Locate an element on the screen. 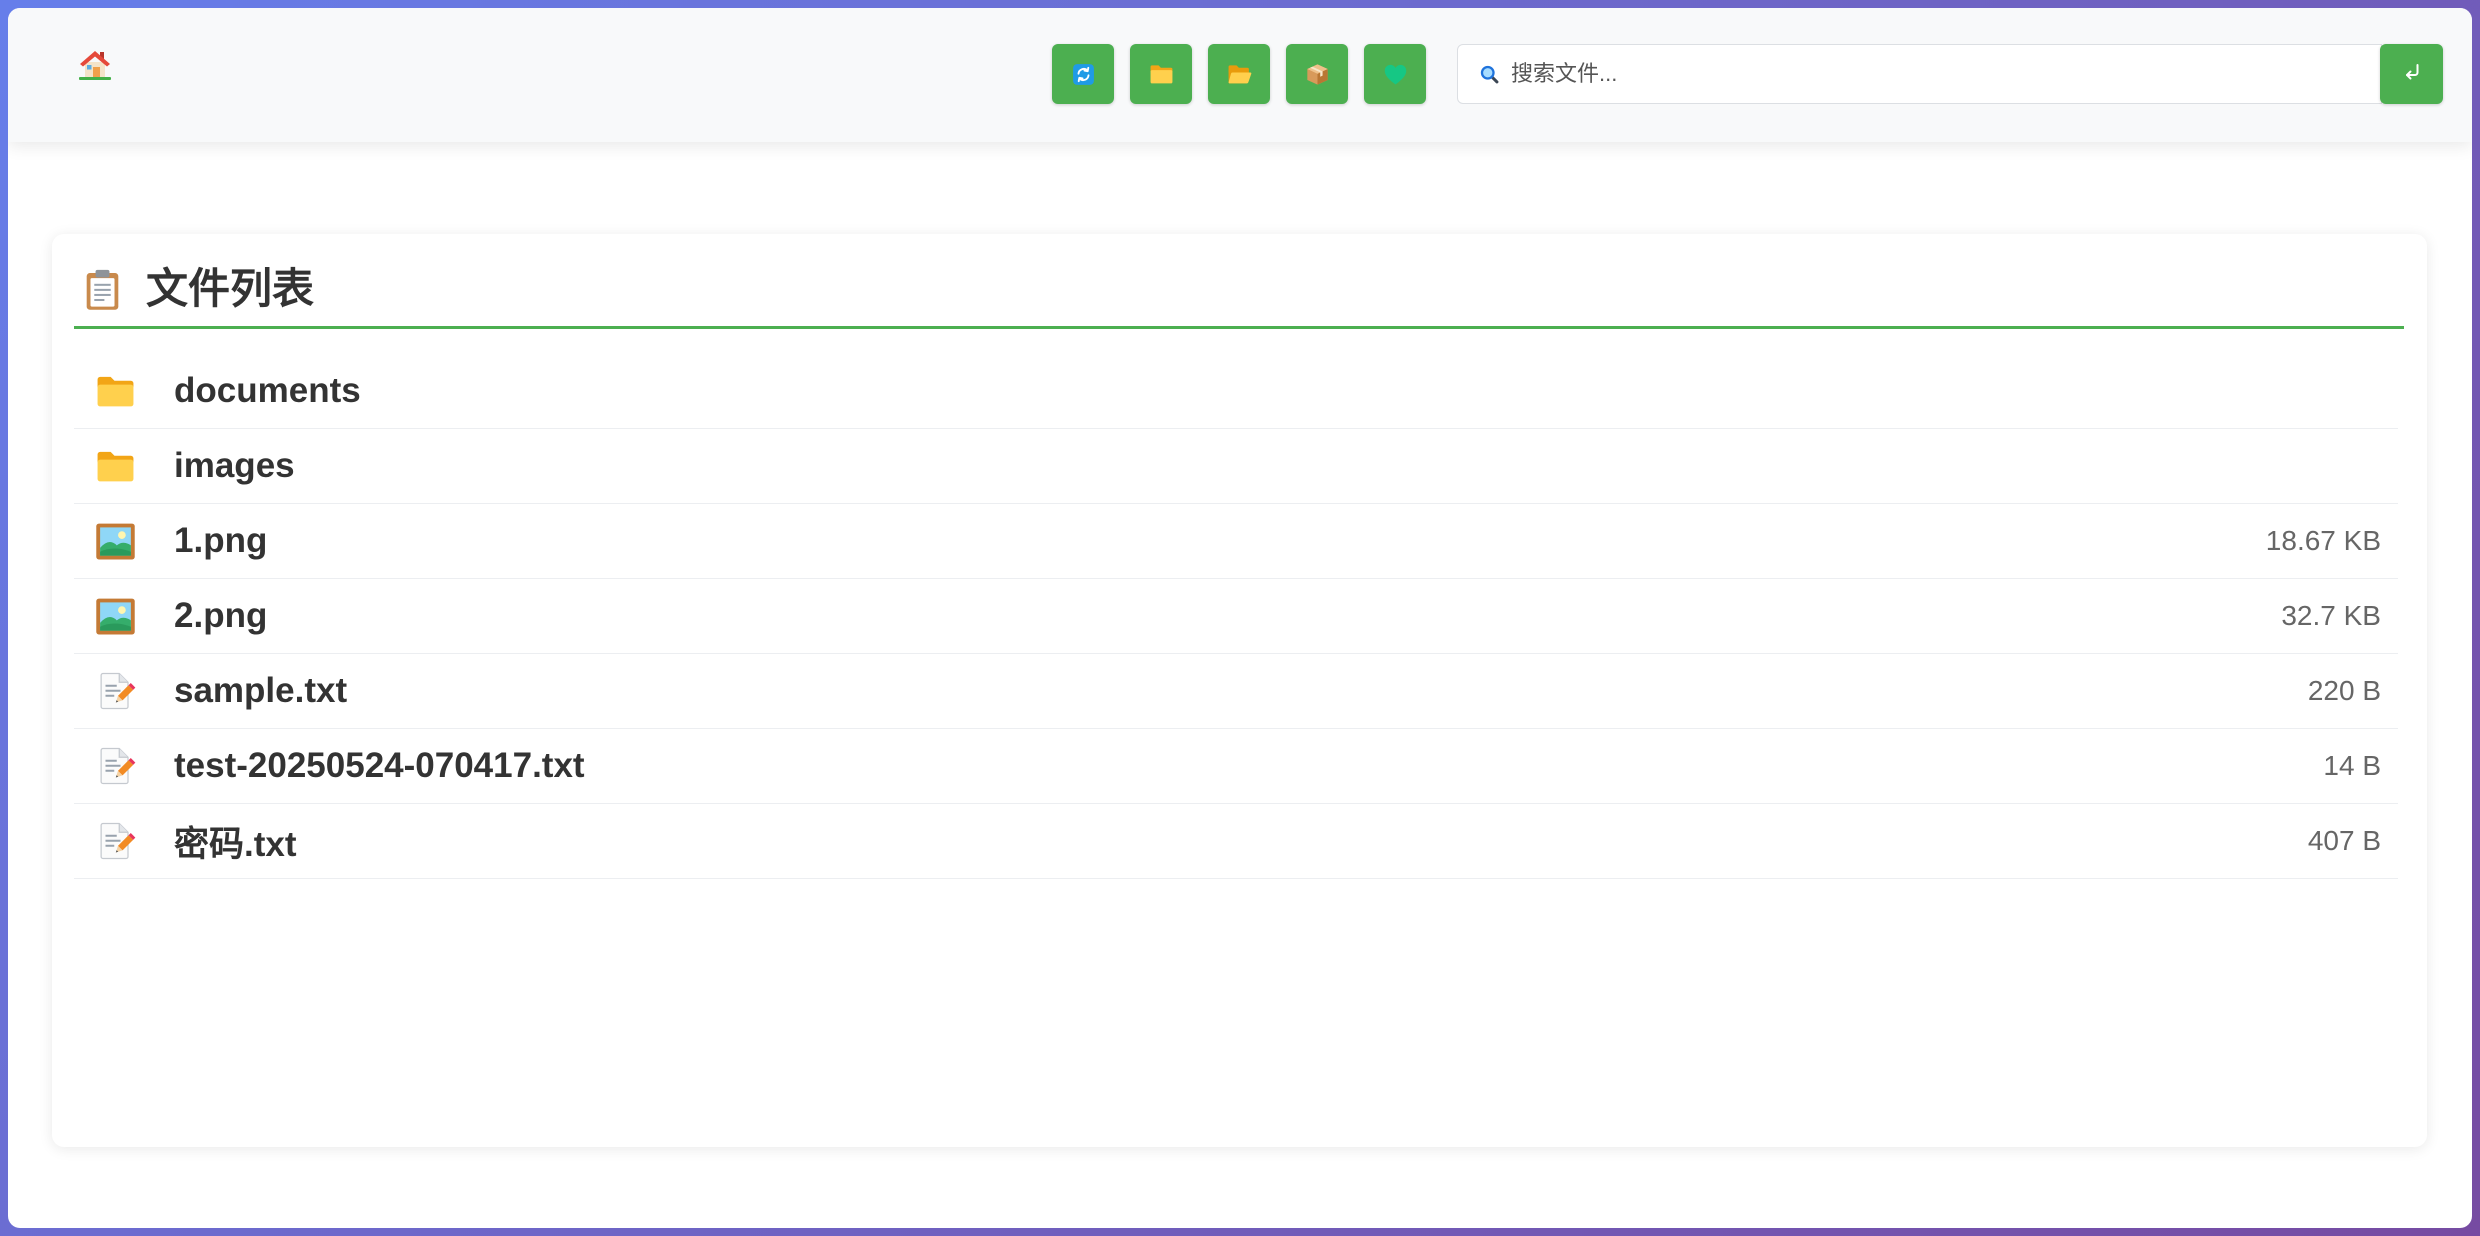 This screenshot has height=1236, width=2480. package-icon is located at coordinates (1317, 74).